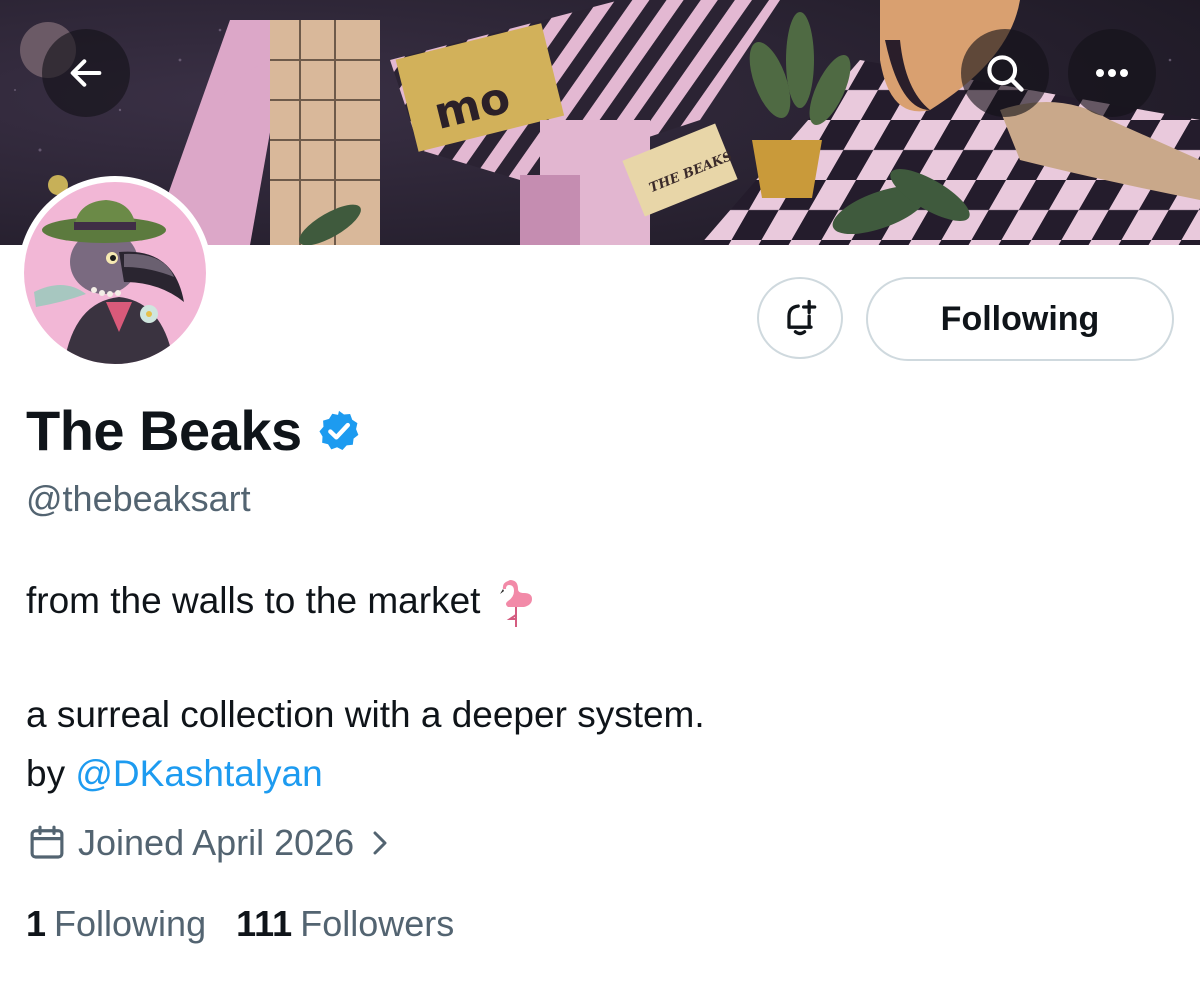 This screenshot has height=981, width=1200. I want to click on more-horizontal-icon, so click(1112, 73).